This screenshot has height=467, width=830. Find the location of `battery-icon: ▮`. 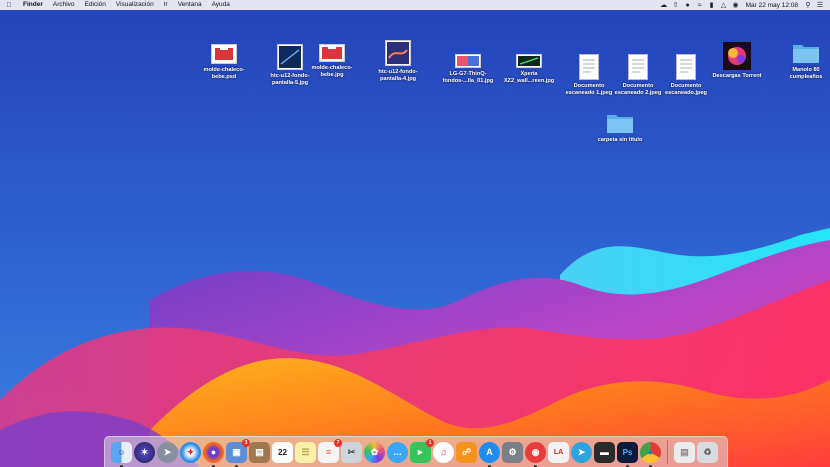

battery-icon: ▮ is located at coordinates (712, 5).